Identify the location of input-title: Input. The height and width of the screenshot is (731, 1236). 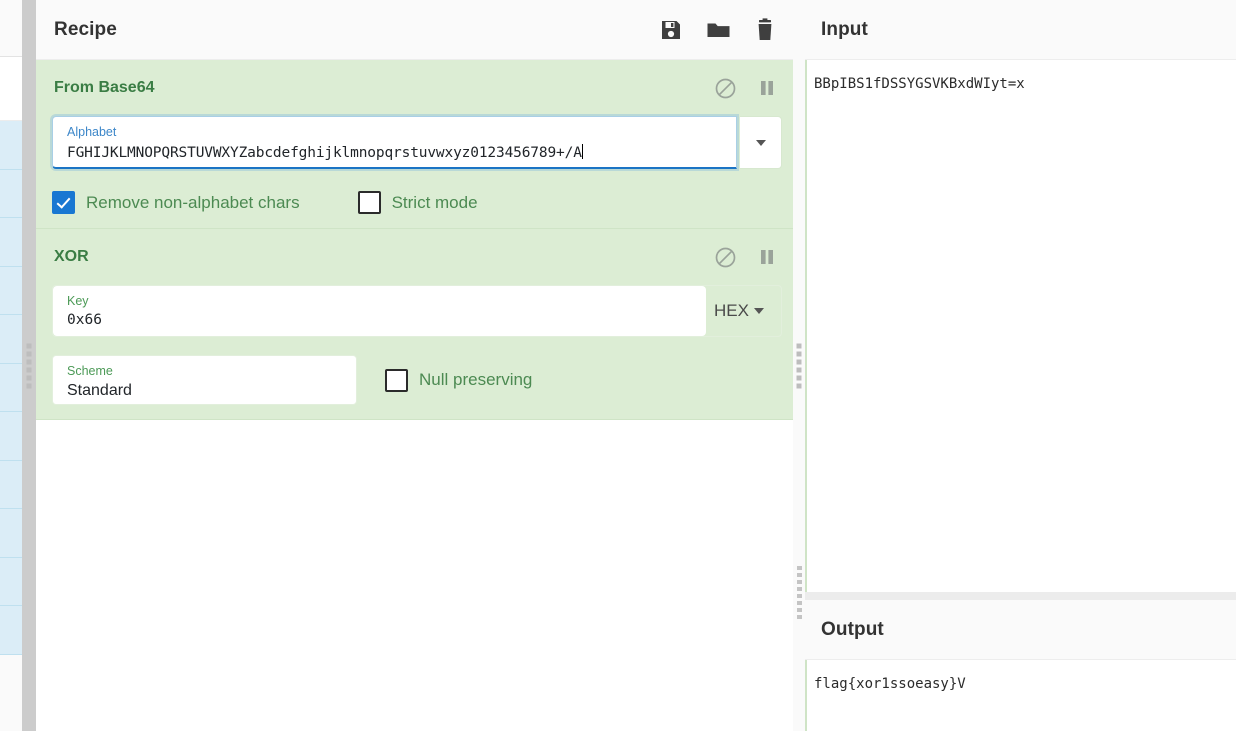
(844, 29).